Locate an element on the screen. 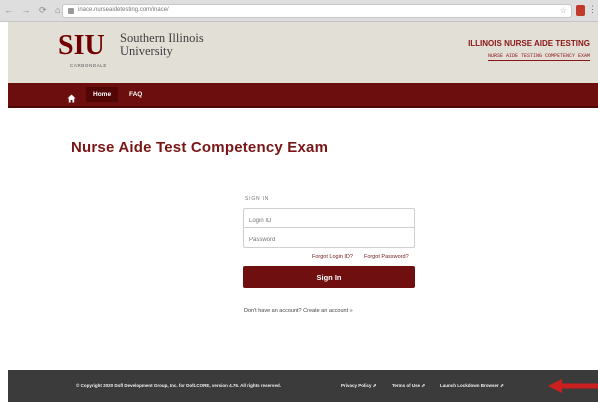 Image resolution: width=598 pixels, height=402 pixels. annotation-arrow-icon is located at coordinates (573, 386).